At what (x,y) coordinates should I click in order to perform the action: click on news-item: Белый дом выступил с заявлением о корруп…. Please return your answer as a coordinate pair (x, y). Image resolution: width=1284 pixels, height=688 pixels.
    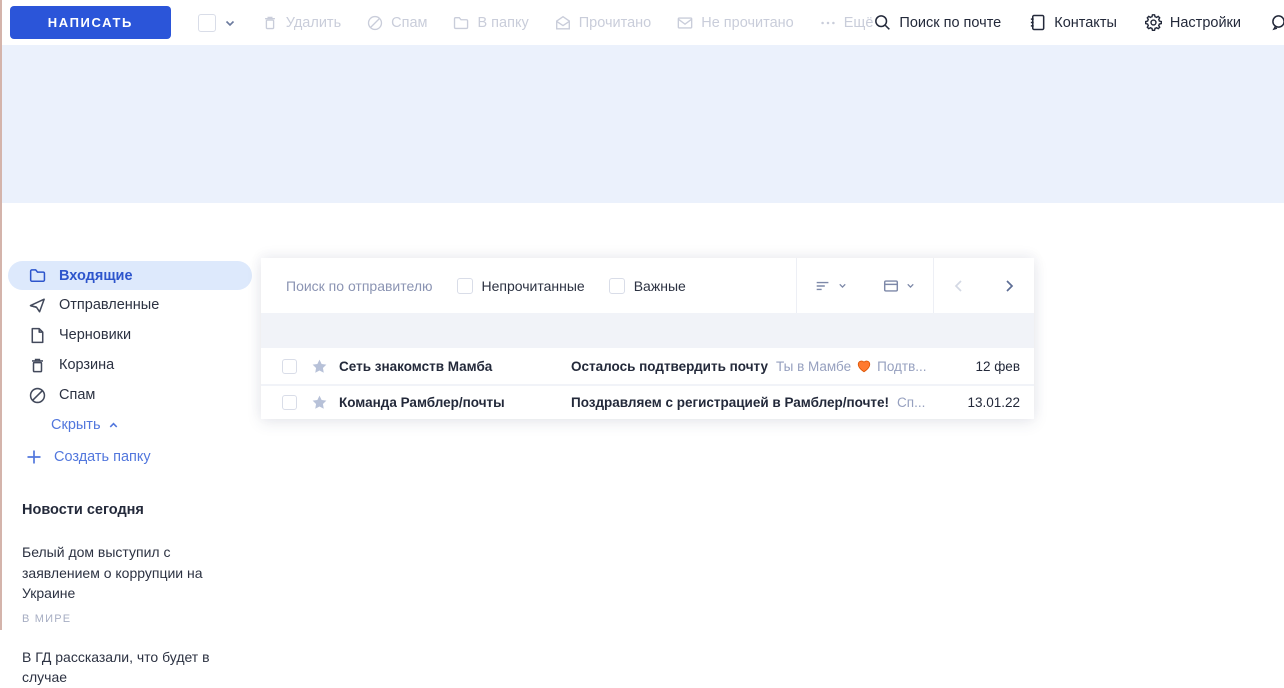
    Looking at the image, I should click on (141, 583).